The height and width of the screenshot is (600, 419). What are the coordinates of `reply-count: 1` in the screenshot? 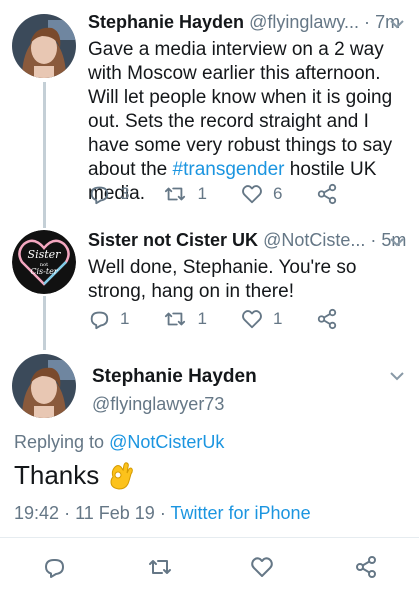 It's located at (125, 318).